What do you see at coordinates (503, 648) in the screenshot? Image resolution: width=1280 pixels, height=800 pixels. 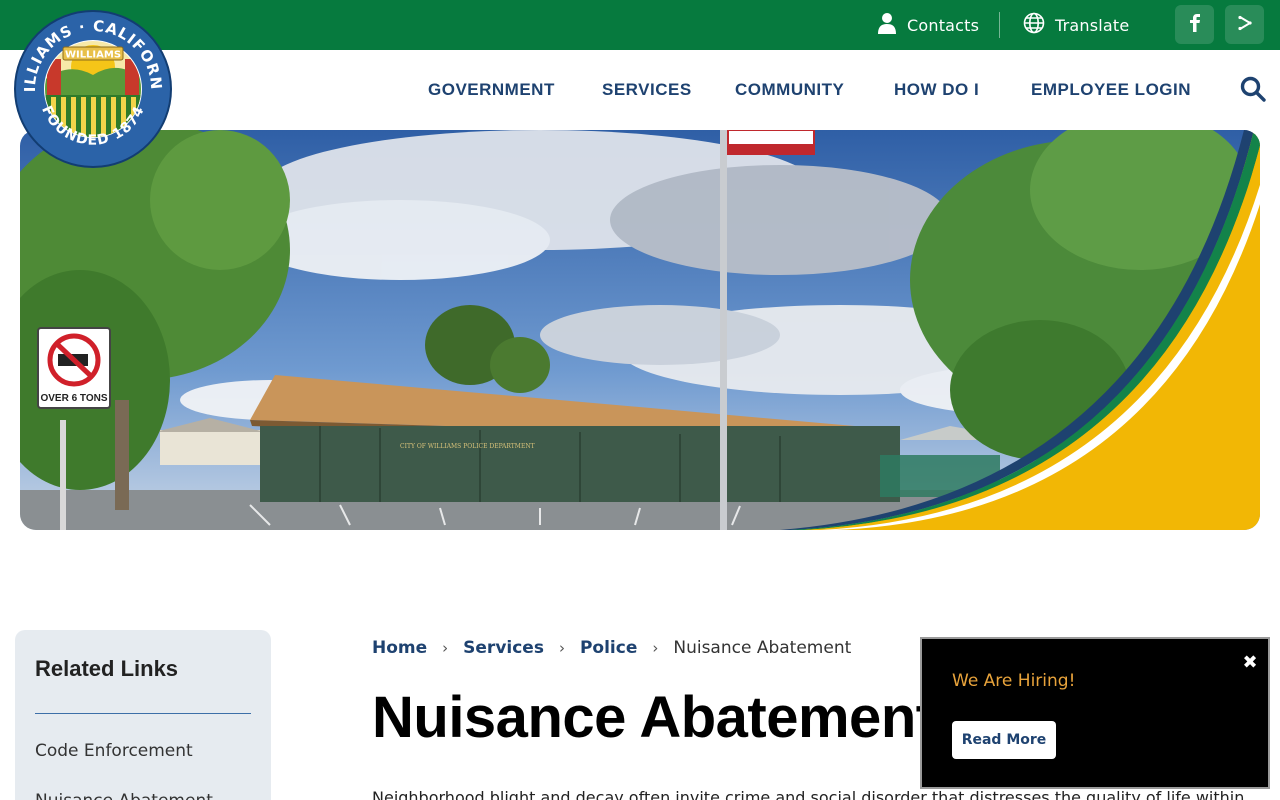 I see `breadcrumb-services: Services` at bounding box center [503, 648].